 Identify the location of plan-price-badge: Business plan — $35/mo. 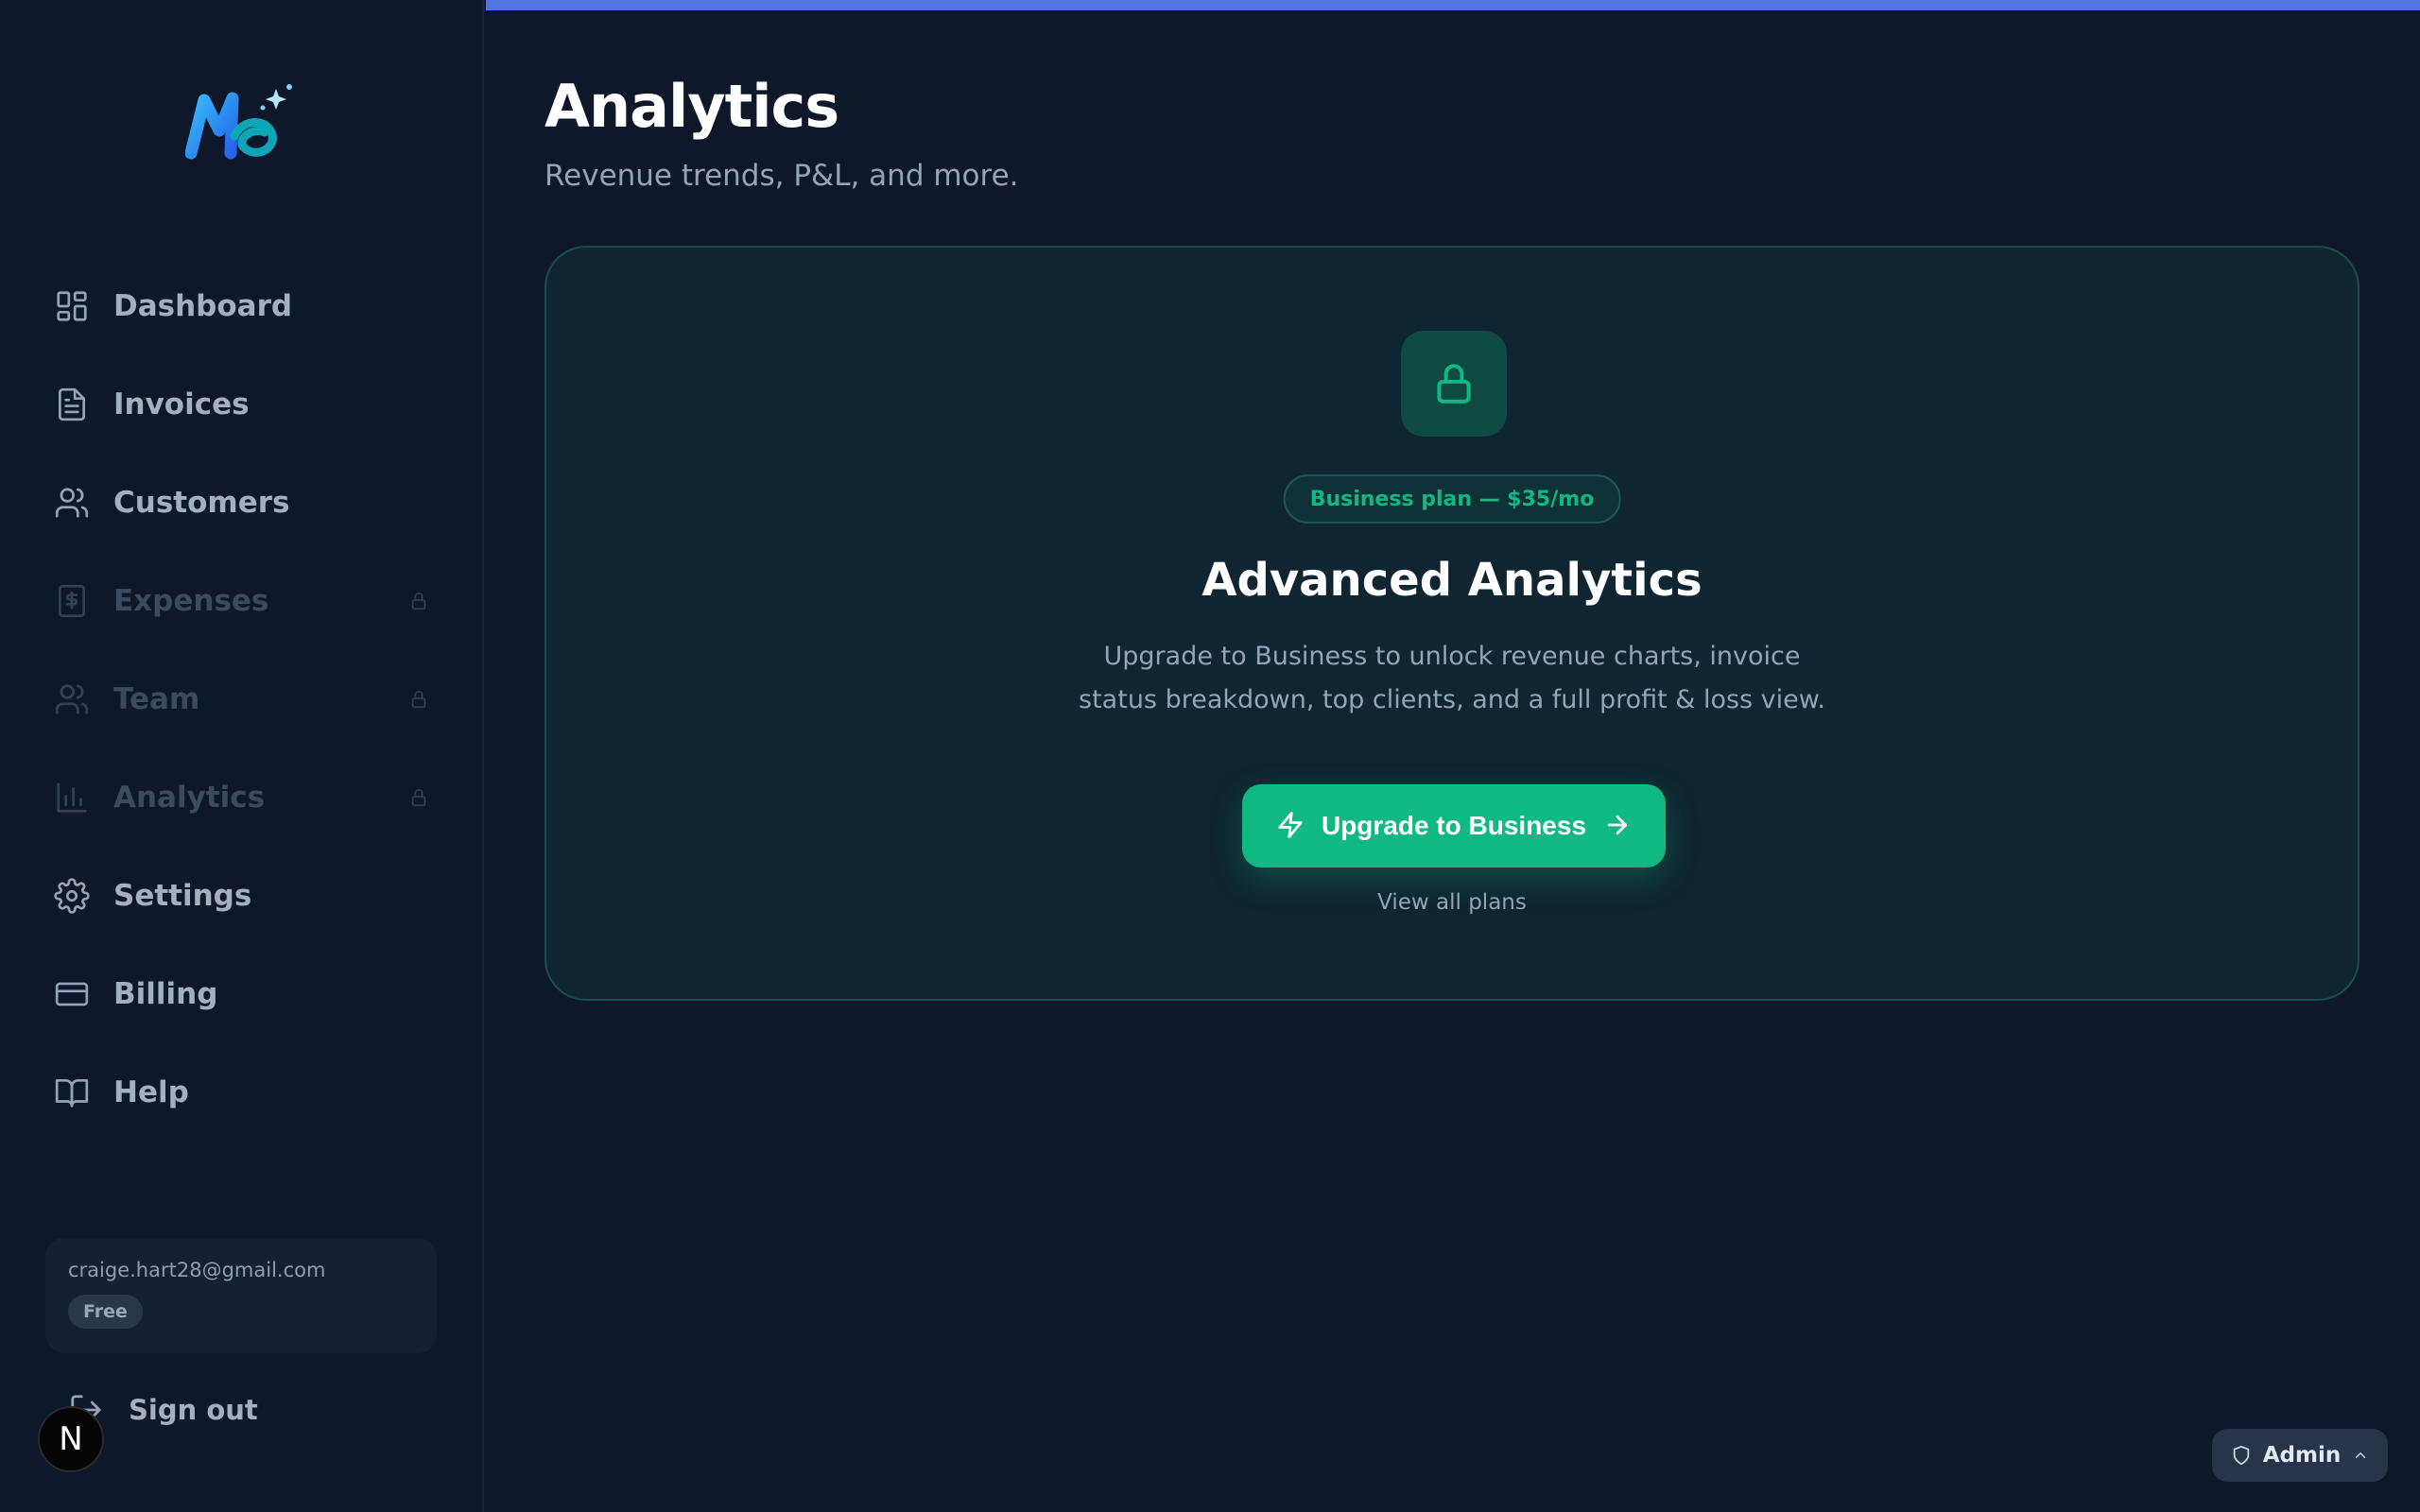
(1452, 499).